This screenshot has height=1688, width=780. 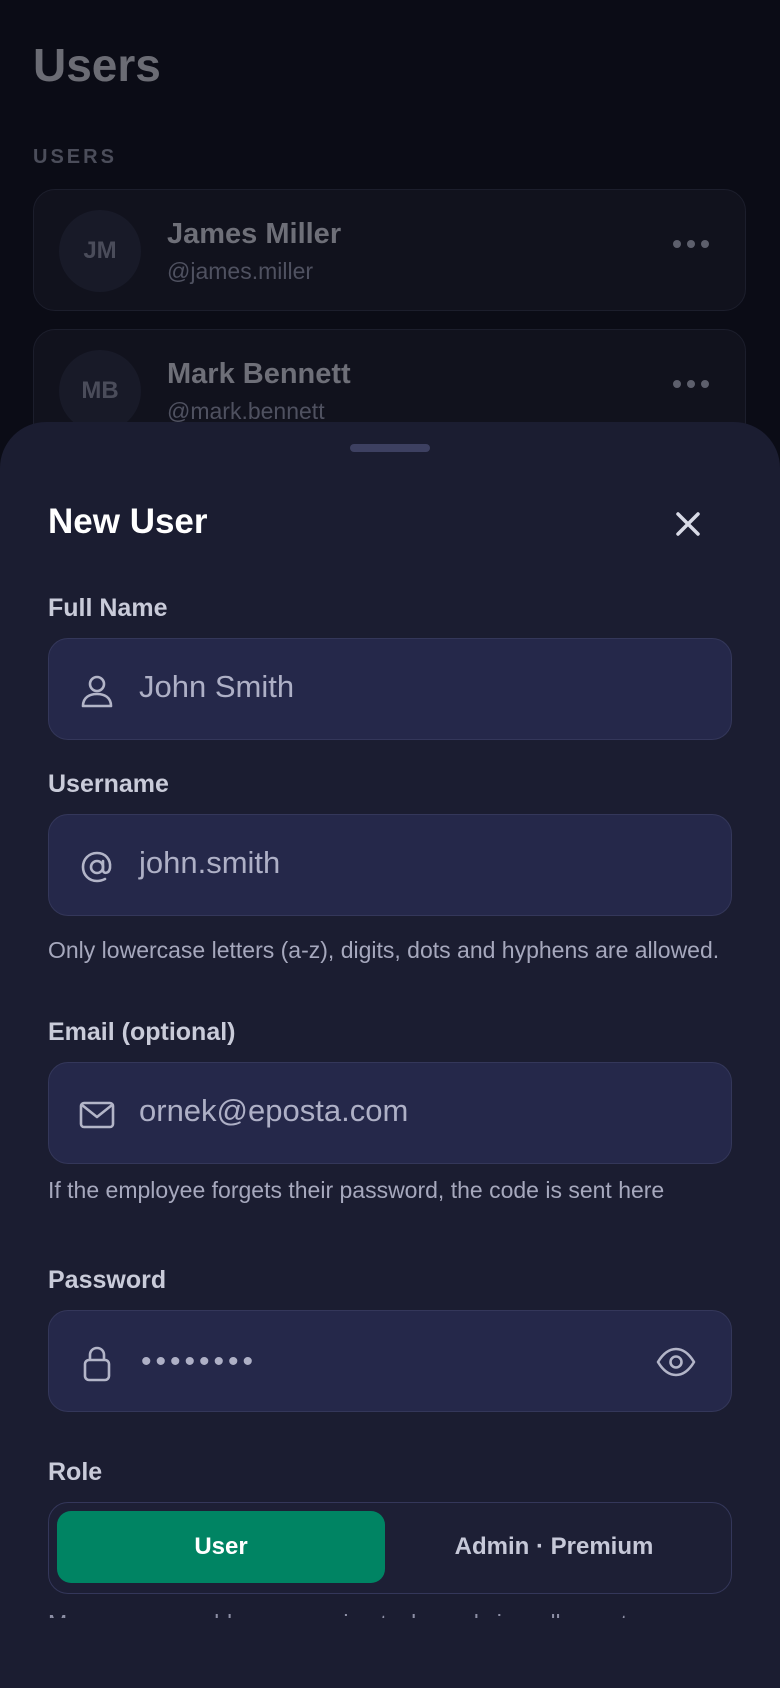 What do you see at coordinates (240, 271) in the screenshot?
I see `user-handle: @james.miller` at bounding box center [240, 271].